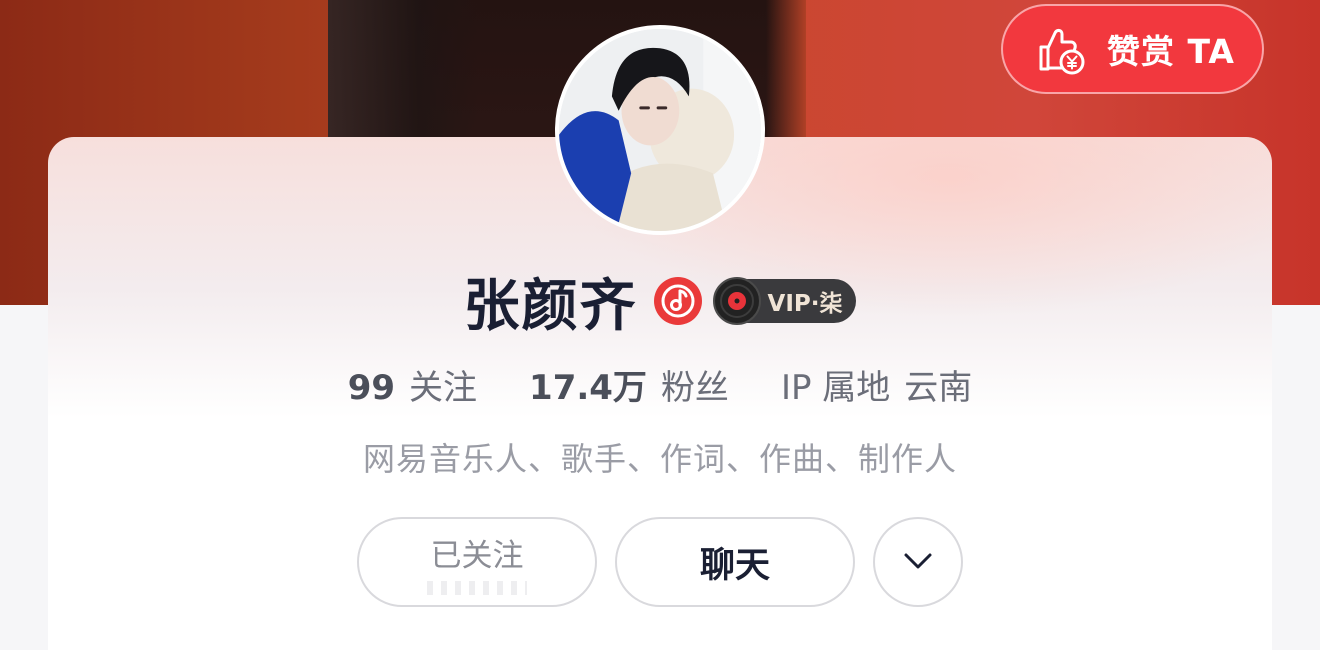 Image resolution: width=1320 pixels, height=650 pixels. I want to click on avatar-image, so click(660, 130).